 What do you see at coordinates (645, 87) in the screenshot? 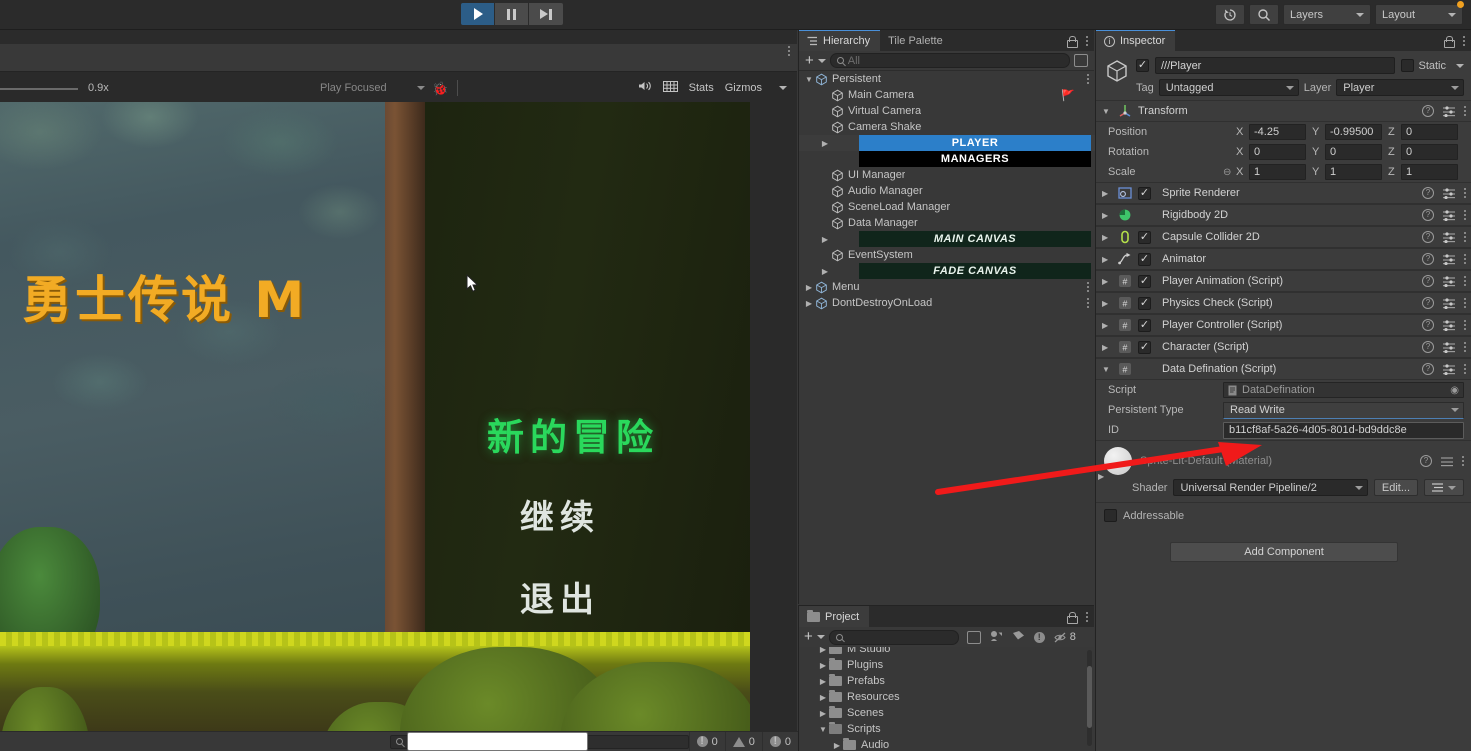
I see `mute-audio-button` at bounding box center [645, 87].